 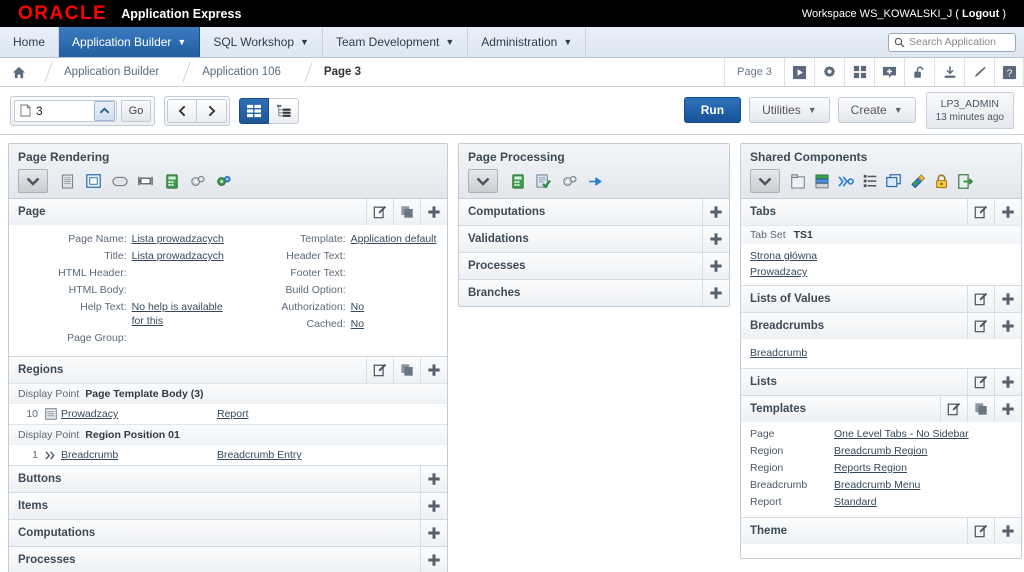 I want to click on region-type-link: Report, so click(x=233, y=414).